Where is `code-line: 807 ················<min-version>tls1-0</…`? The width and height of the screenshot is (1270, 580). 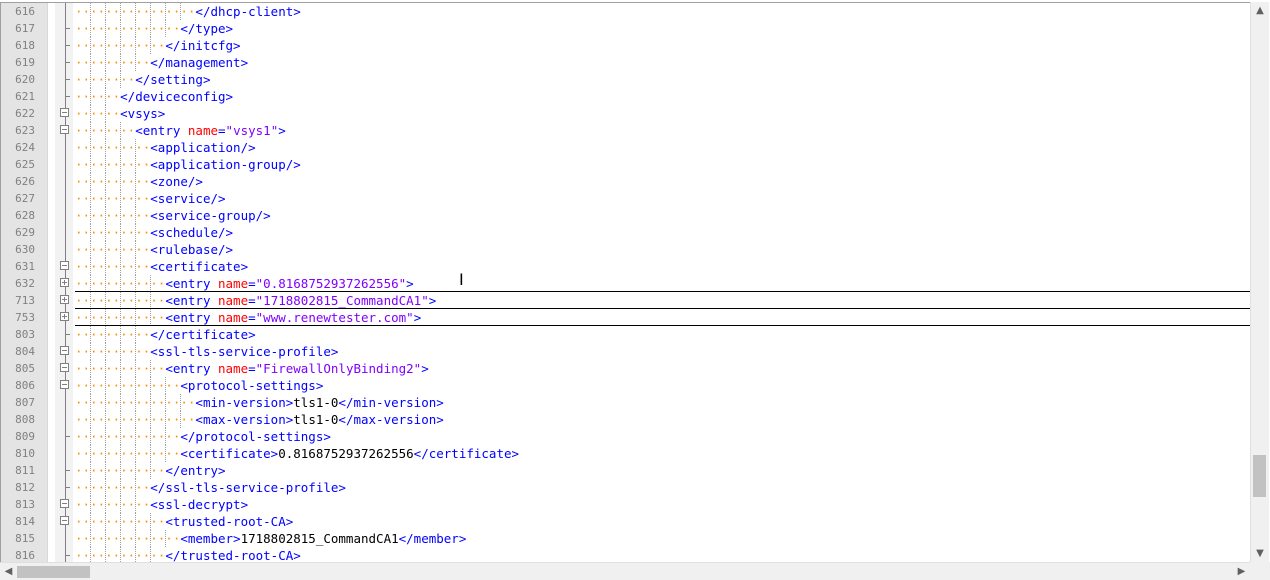 code-line: 807 ················<min-version>tls1-0</… is located at coordinates (625, 402).